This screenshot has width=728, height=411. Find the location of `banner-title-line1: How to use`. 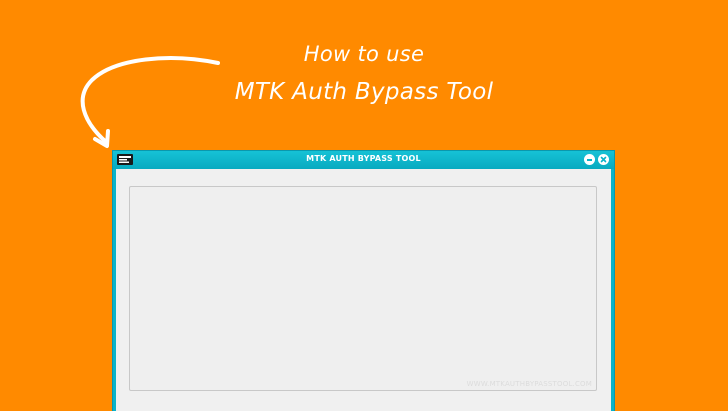

banner-title-line1: How to use is located at coordinates (364, 54).